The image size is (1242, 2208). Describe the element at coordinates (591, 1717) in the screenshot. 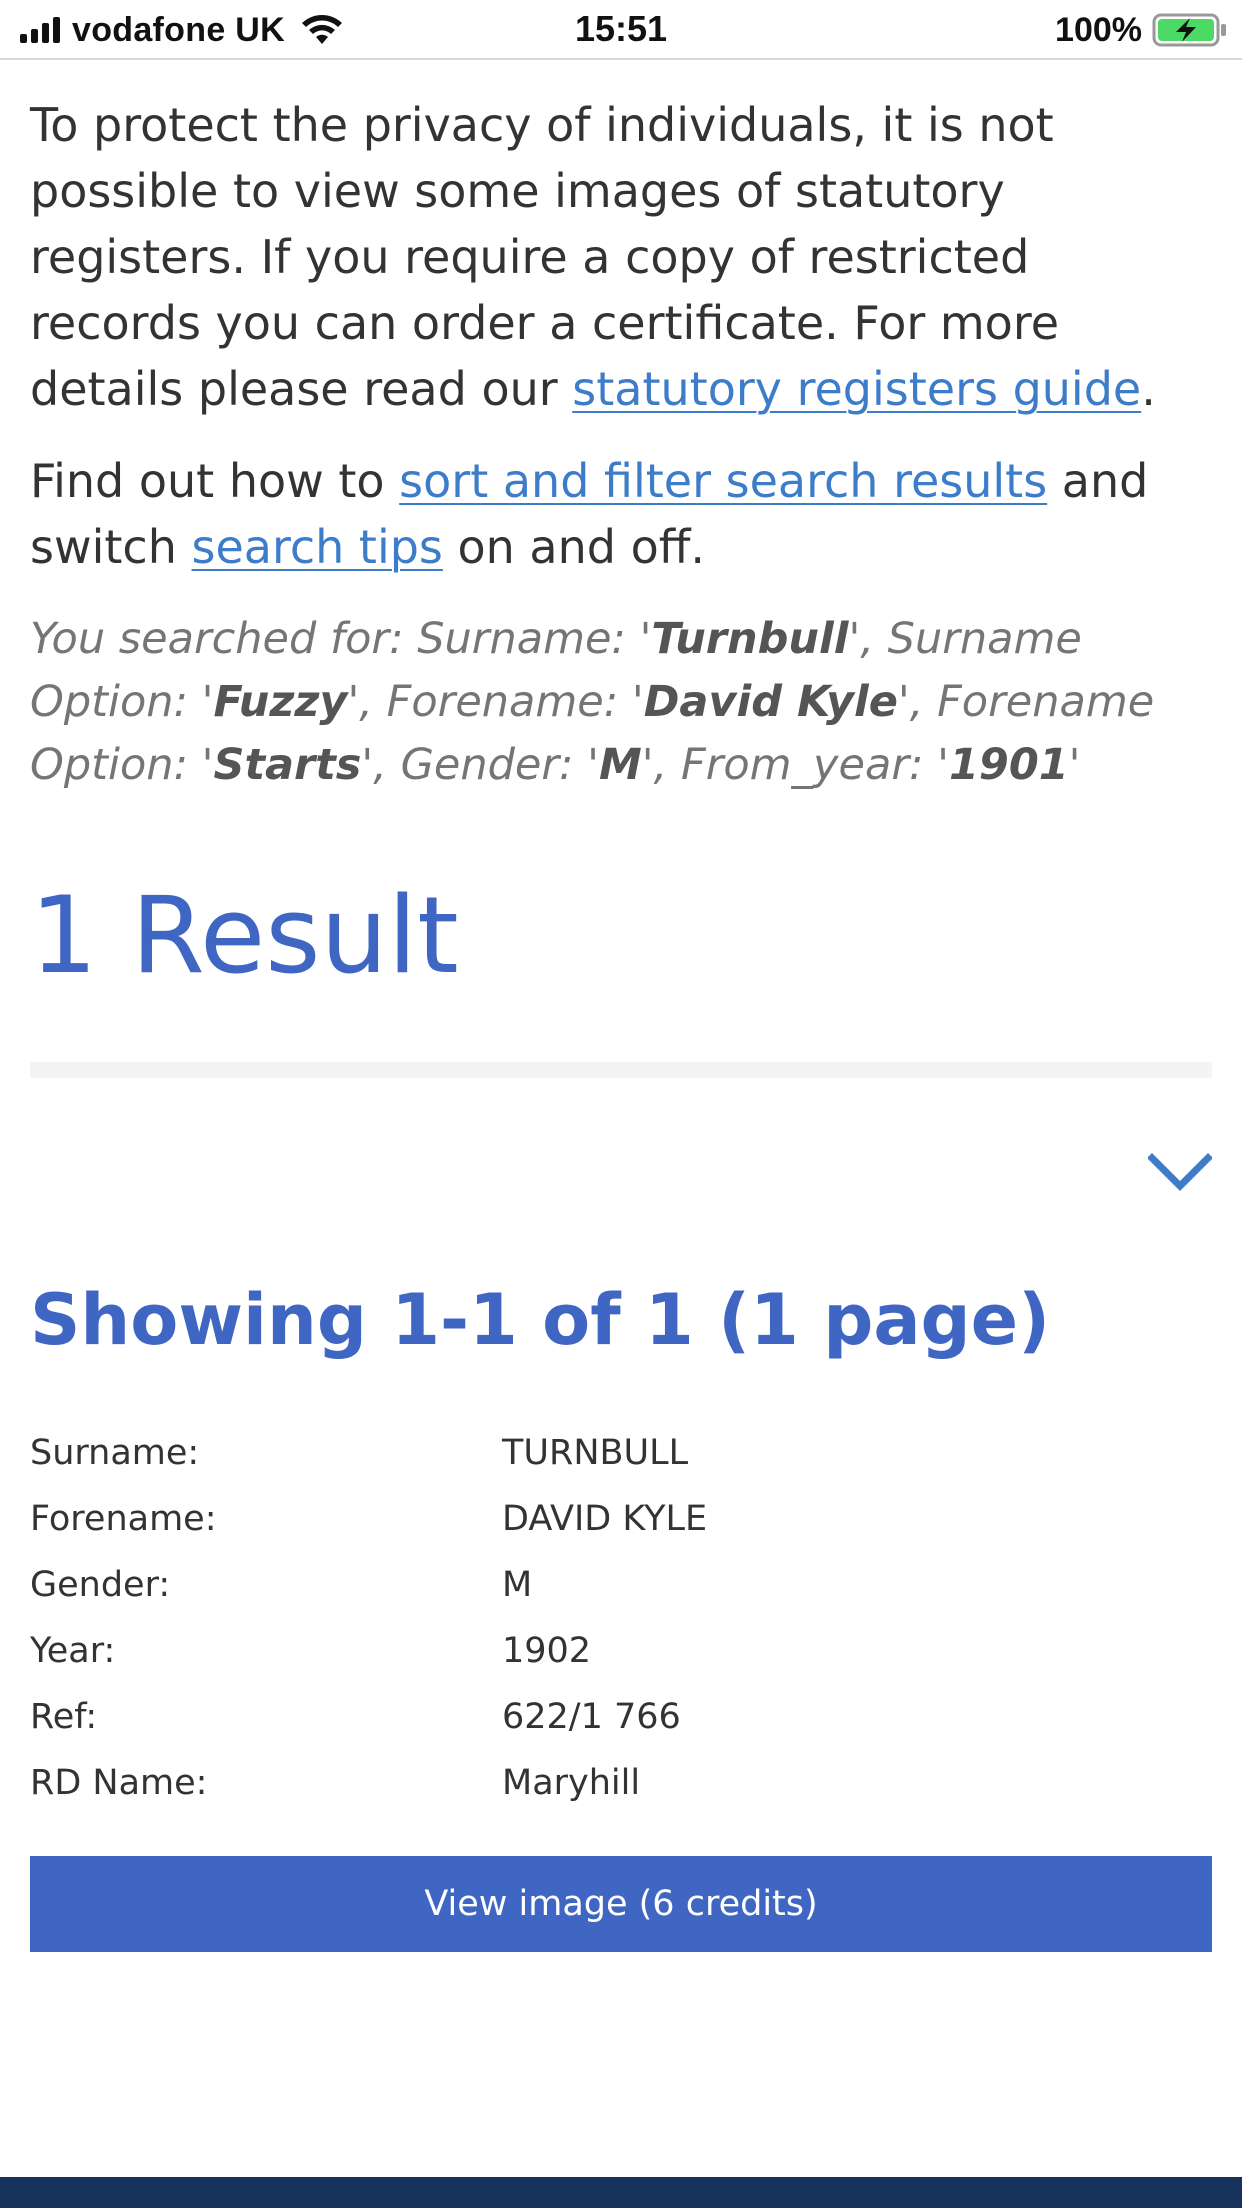

I see `detail-value: 622/1 766` at that location.